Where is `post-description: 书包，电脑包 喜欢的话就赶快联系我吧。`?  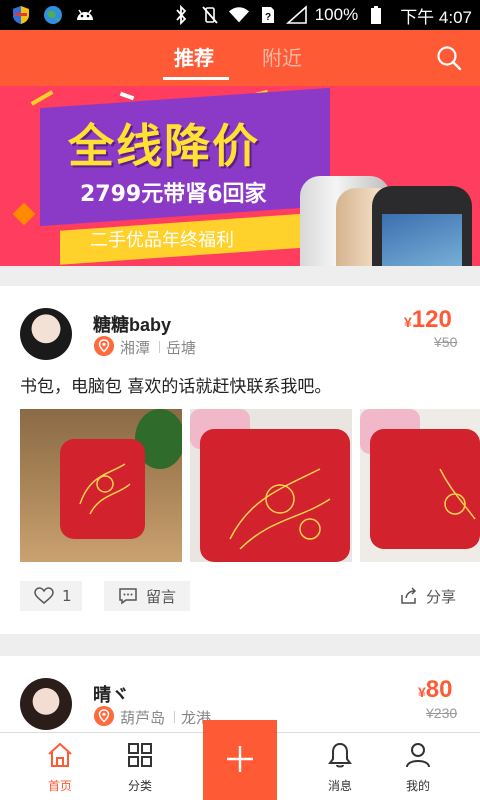
post-description: 书包，电脑包 喜欢的话就赶快联系我吧。 is located at coordinates (176, 387).